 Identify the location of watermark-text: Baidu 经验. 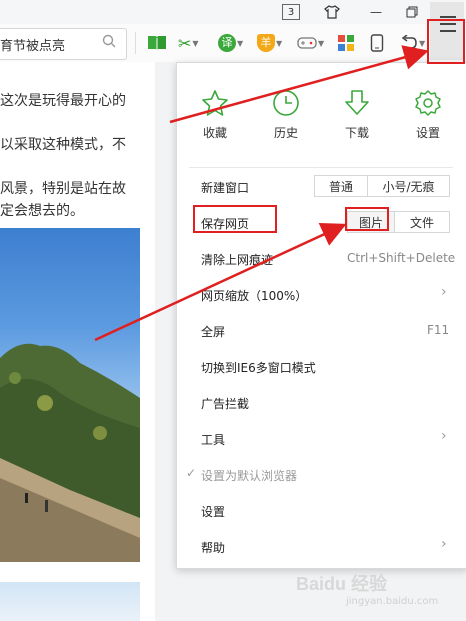
(342, 584).